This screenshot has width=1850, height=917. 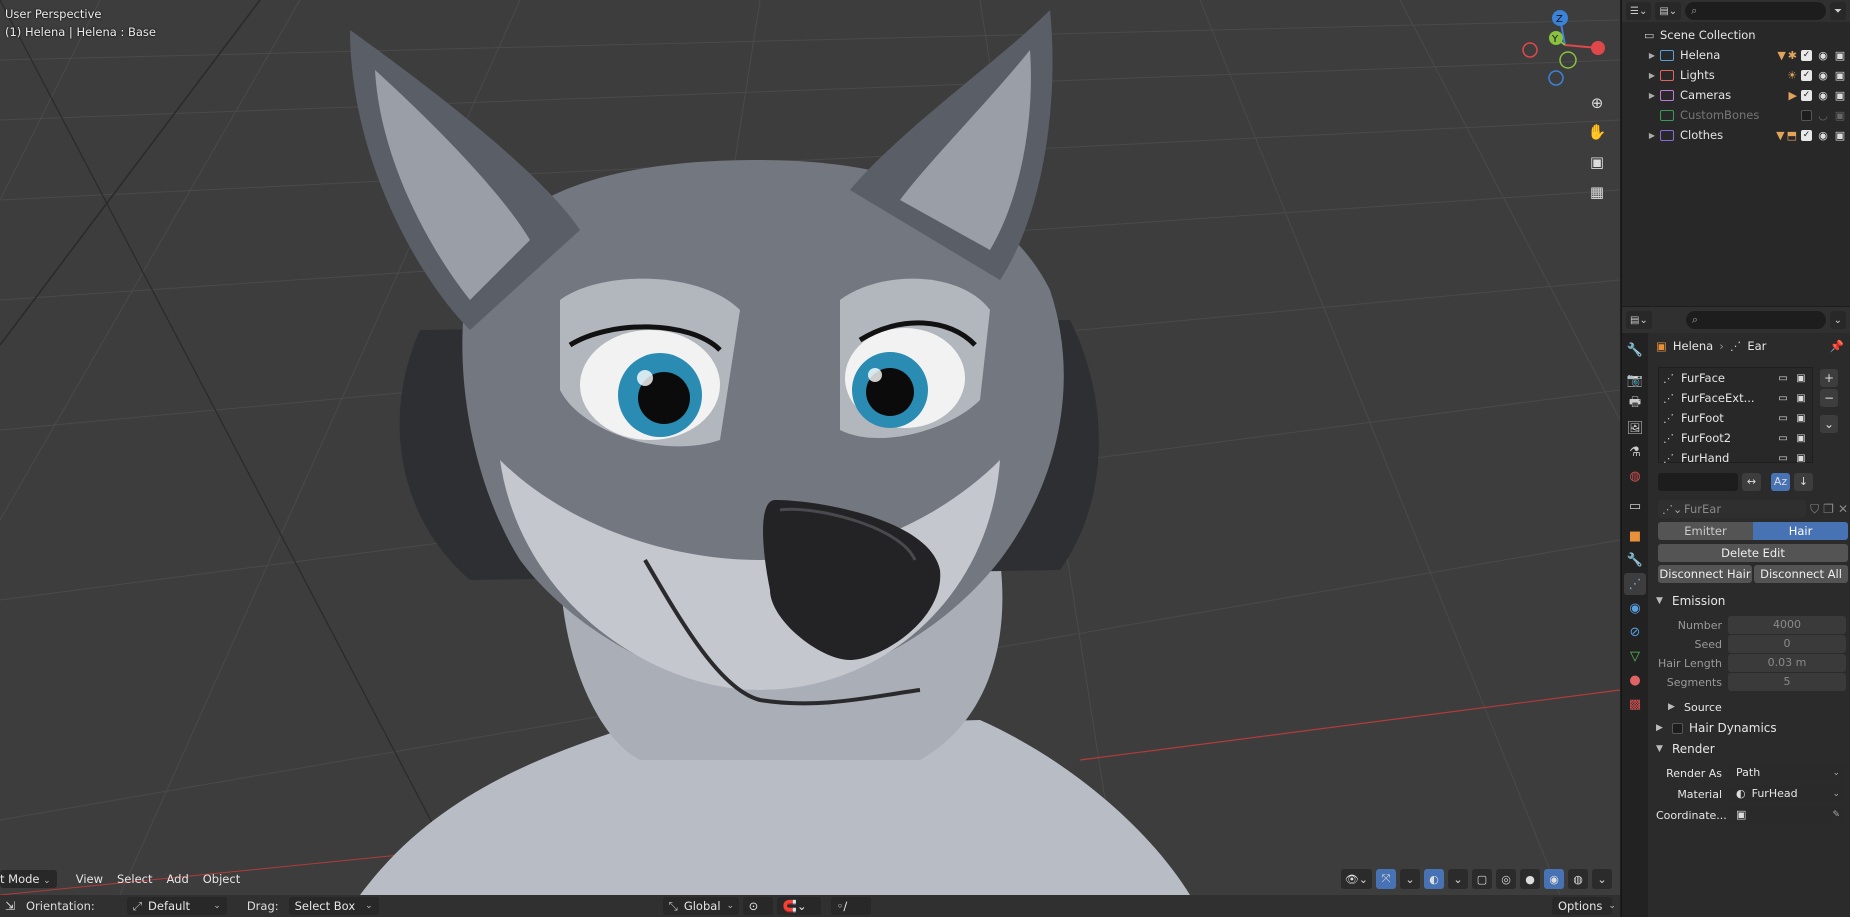 What do you see at coordinates (1751, 728) in the screenshot?
I see `hair-dynamics-panel-header: ▶ Hair Dynamics` at bounding box center [1751, 728].